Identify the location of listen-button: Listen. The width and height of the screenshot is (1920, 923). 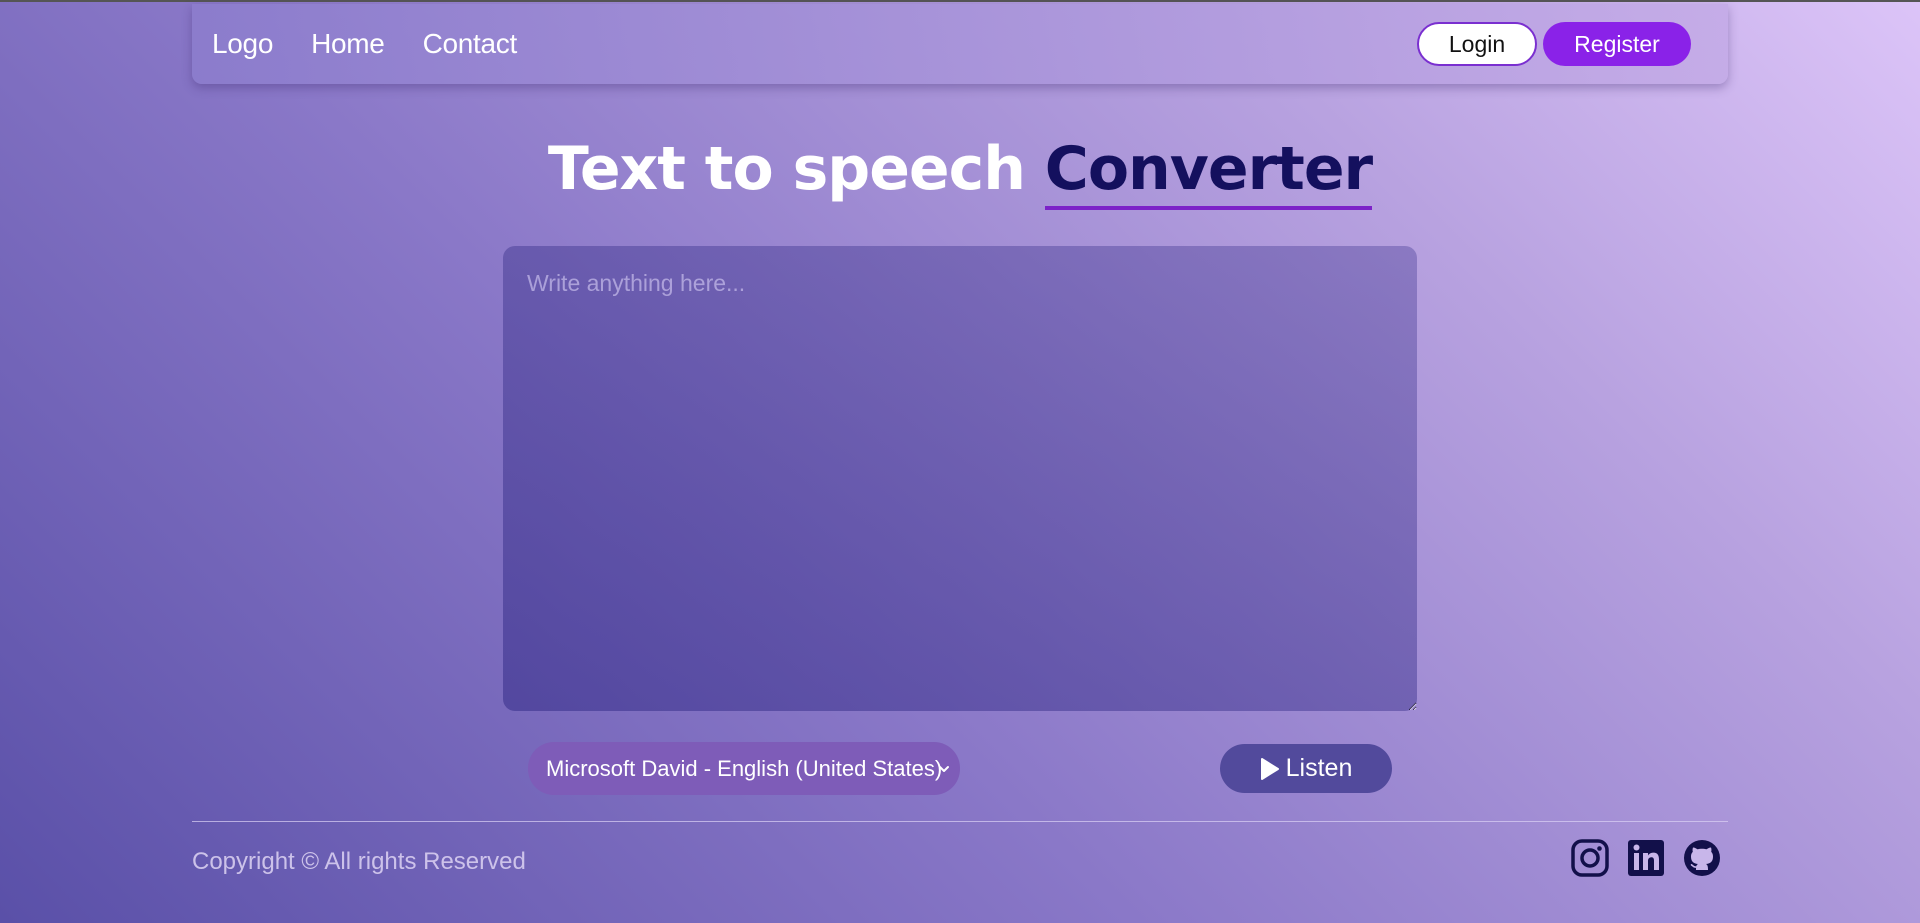
(1306, 768).